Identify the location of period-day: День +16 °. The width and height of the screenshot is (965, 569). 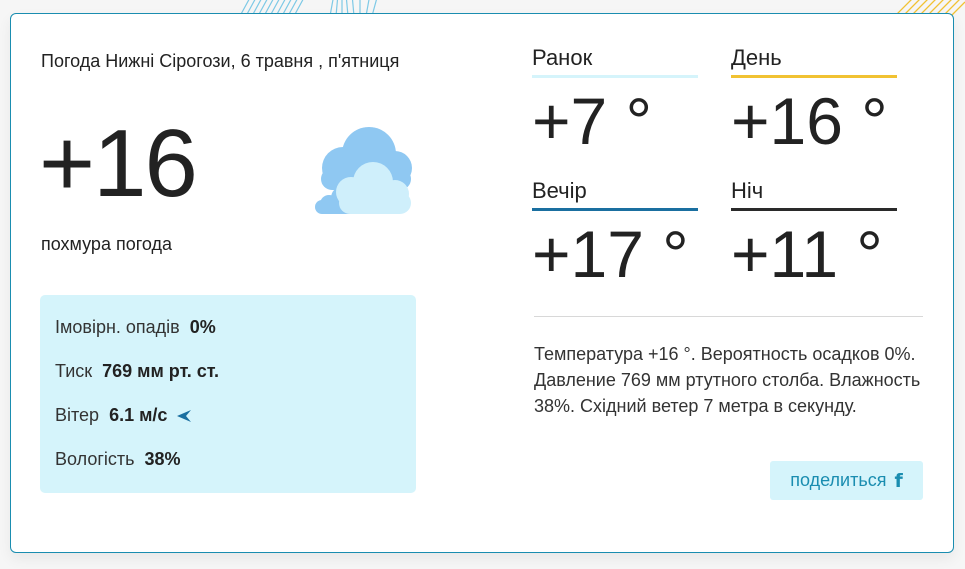
(814, 98).